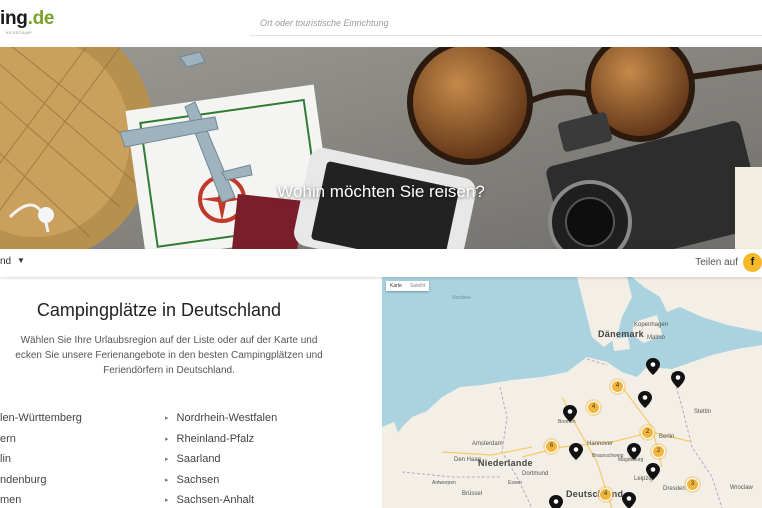 This screenshot has height=508, width=762. Describe the element at coordinates (703, 412) in the screenshot. I see `map-label: Stettin` at that location.